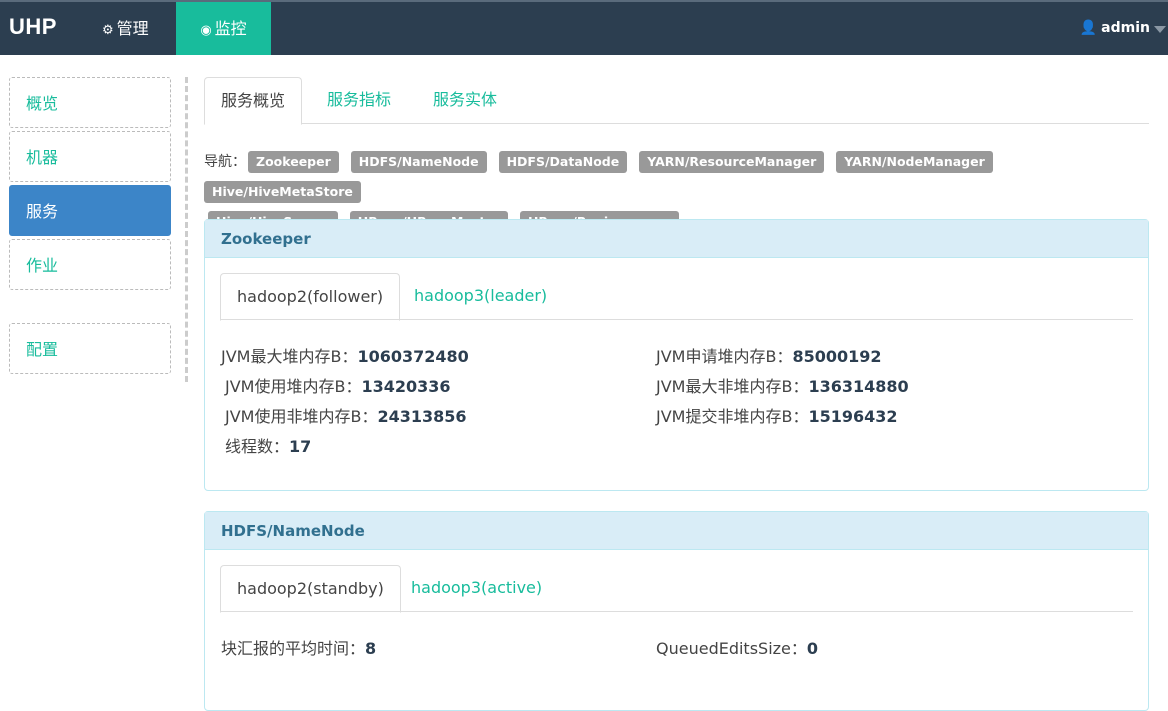  I want to click on metric-row: JVM最大堆内存B：1060372480 JVM申请堆内存B：85000192, so click(684, 357).